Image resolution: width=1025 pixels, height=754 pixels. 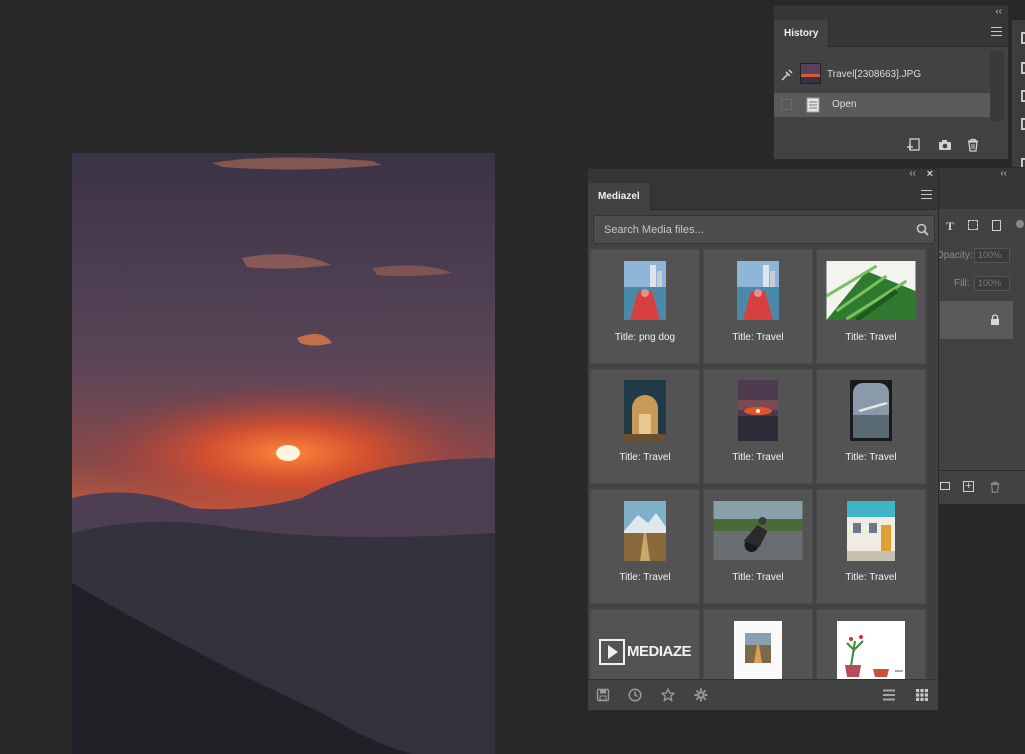 What do you see at coordinates (973, 225) in the screenshot?
I see `shape-filter-icon` at bounding box center [973, 225].